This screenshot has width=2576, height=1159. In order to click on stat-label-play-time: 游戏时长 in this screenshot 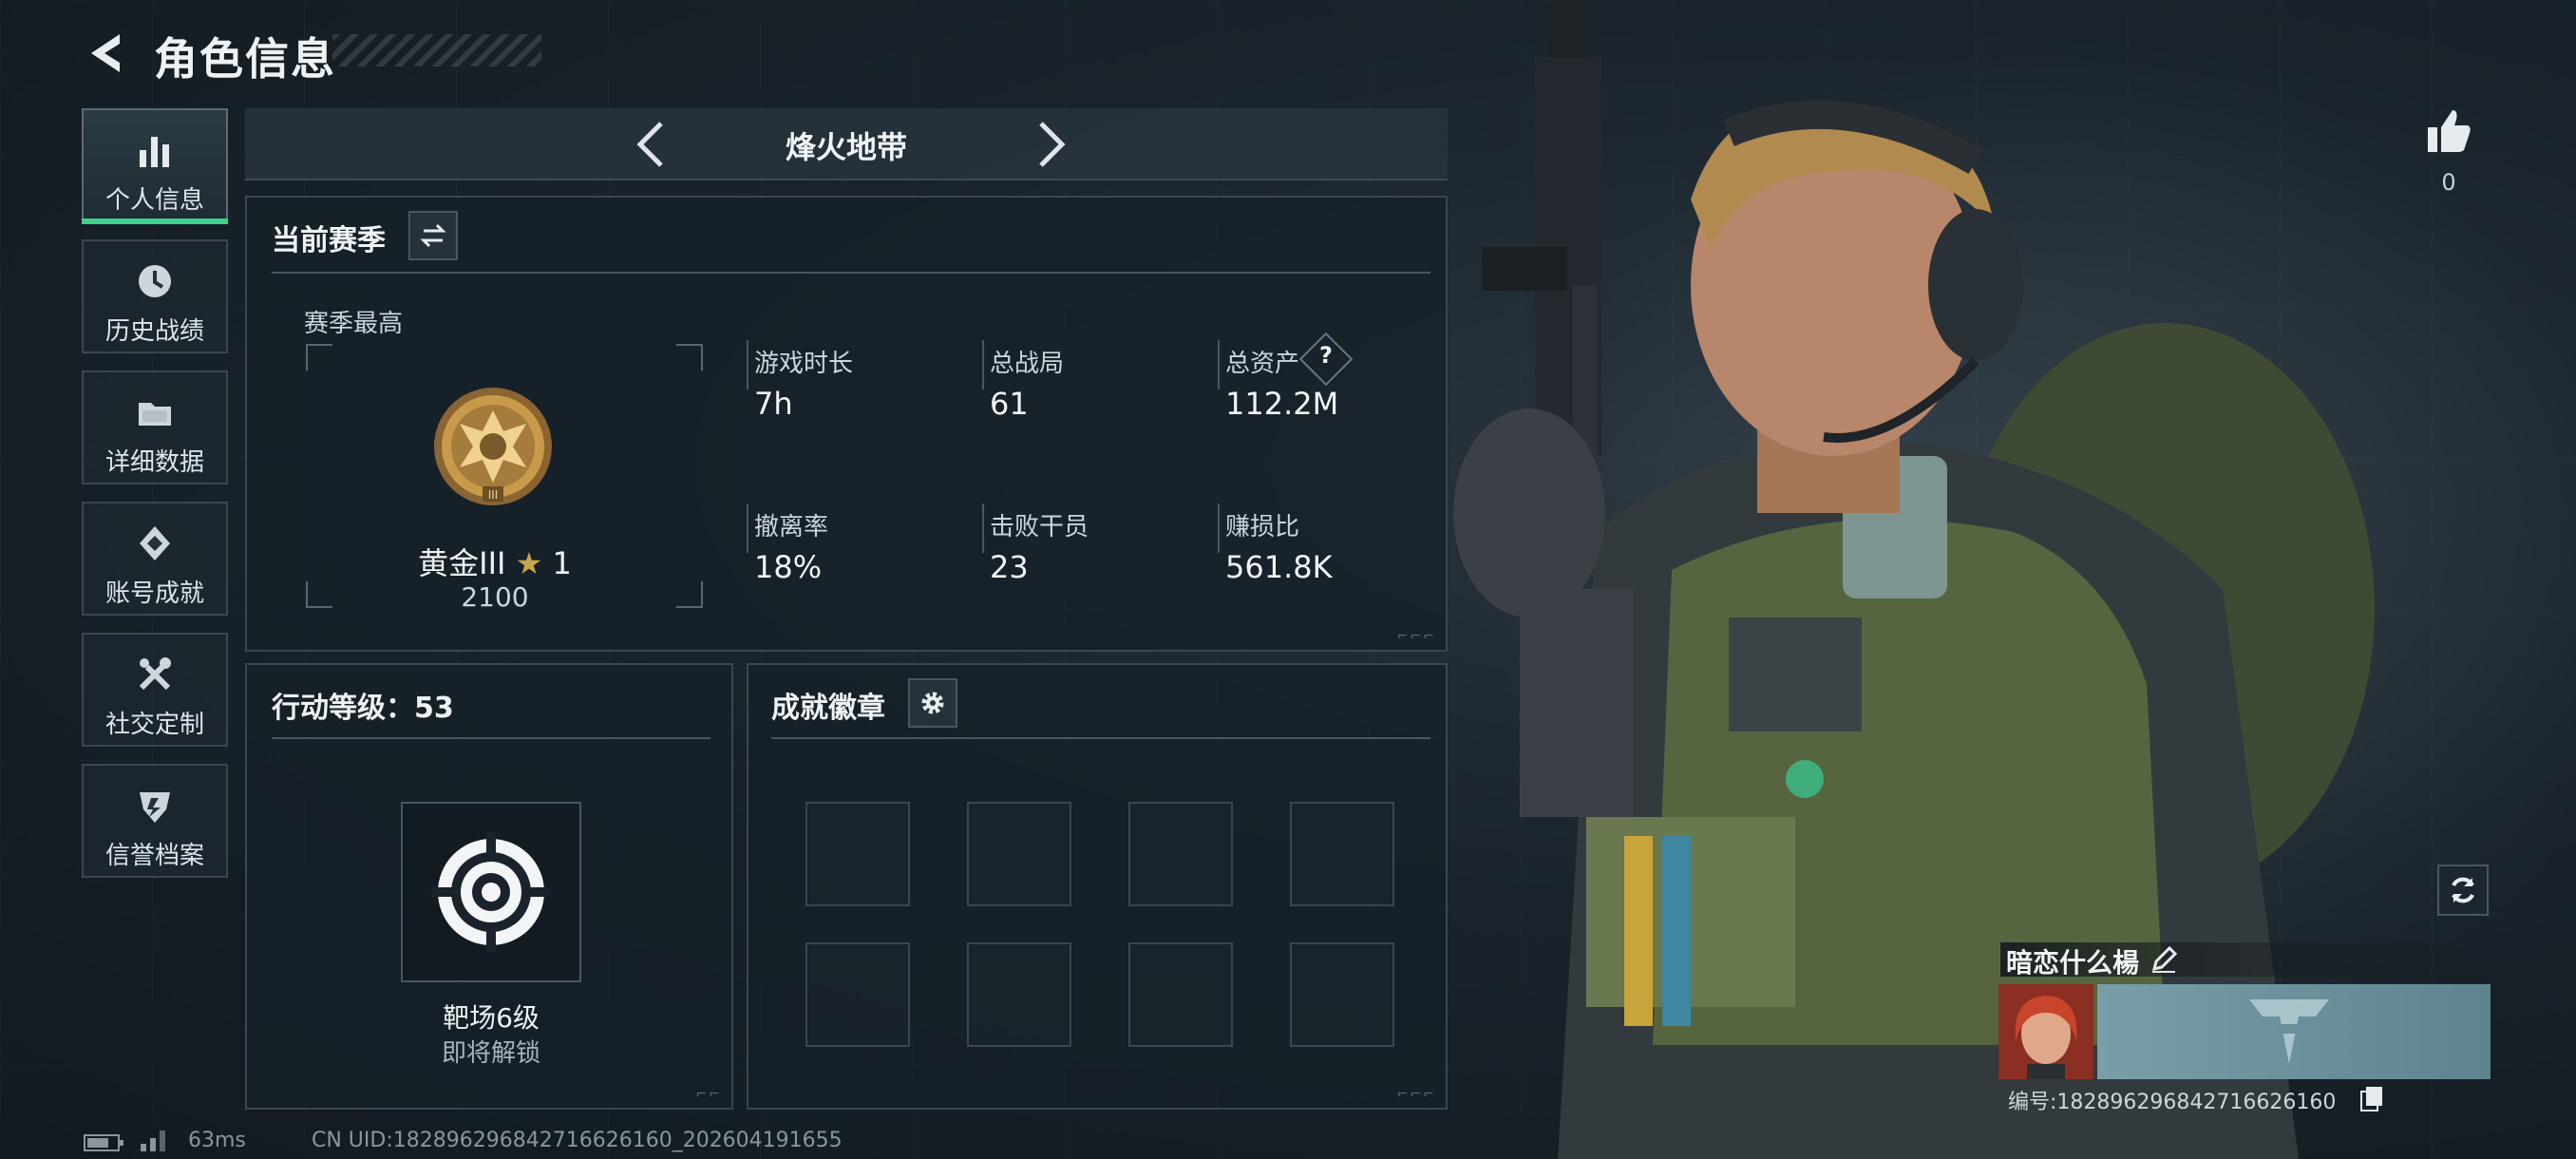, I will do `click(804, 364)`.